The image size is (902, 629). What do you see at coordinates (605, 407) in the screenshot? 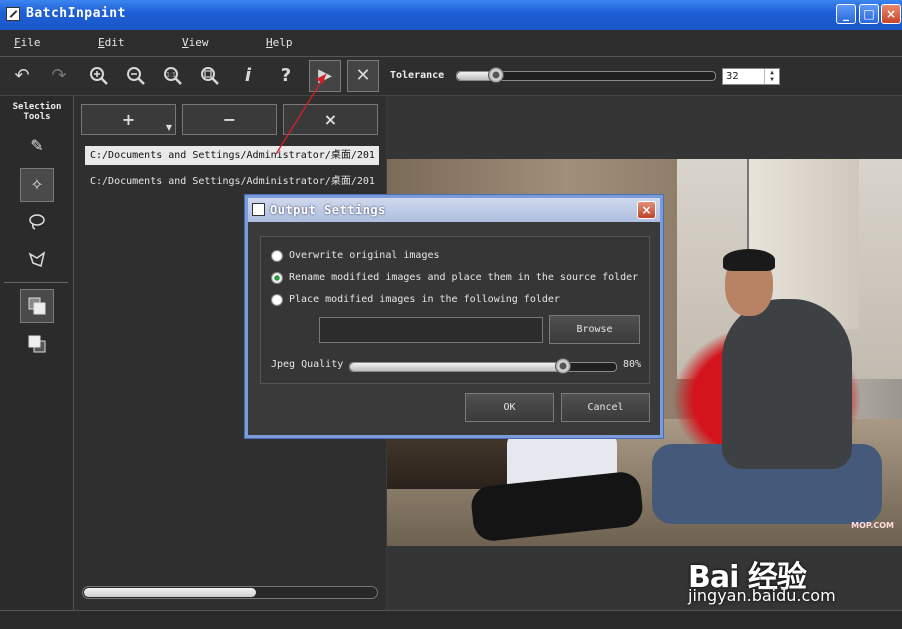
I see `cancel-button: Cancel` at bounding box center [605, 407].